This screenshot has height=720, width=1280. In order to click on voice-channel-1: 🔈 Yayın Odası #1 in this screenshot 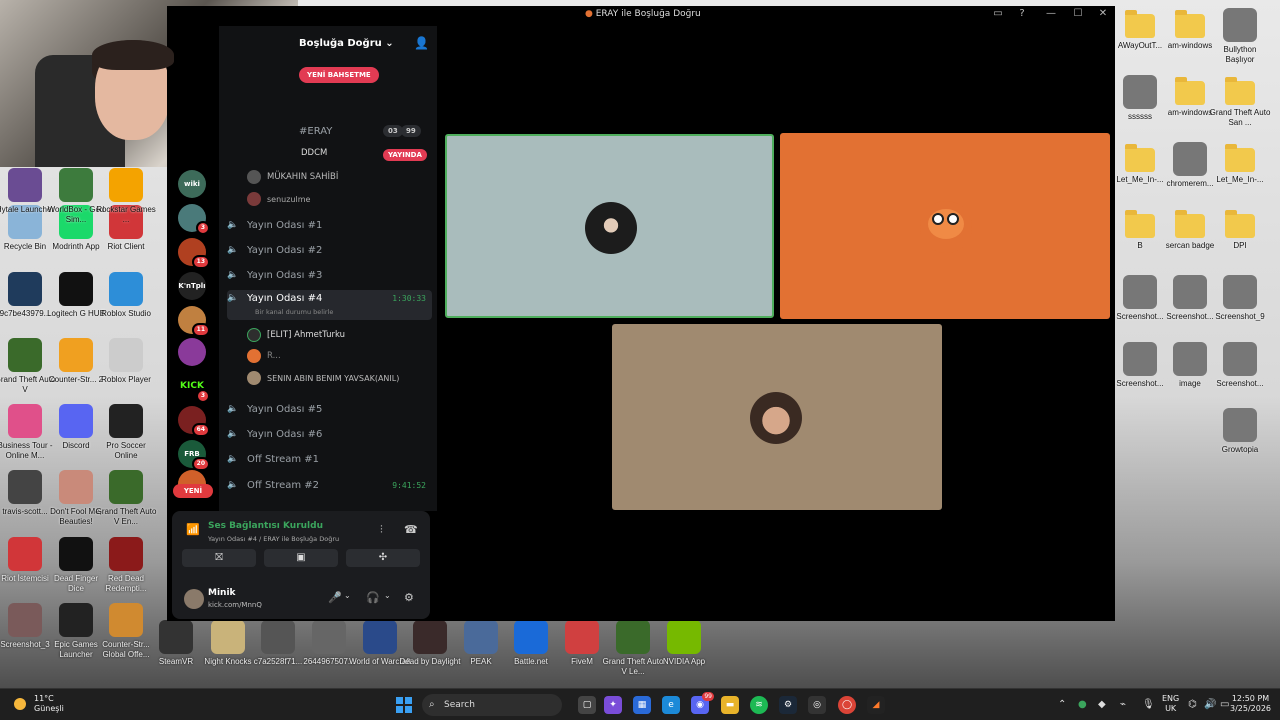, I will do `click(329, 225)`.